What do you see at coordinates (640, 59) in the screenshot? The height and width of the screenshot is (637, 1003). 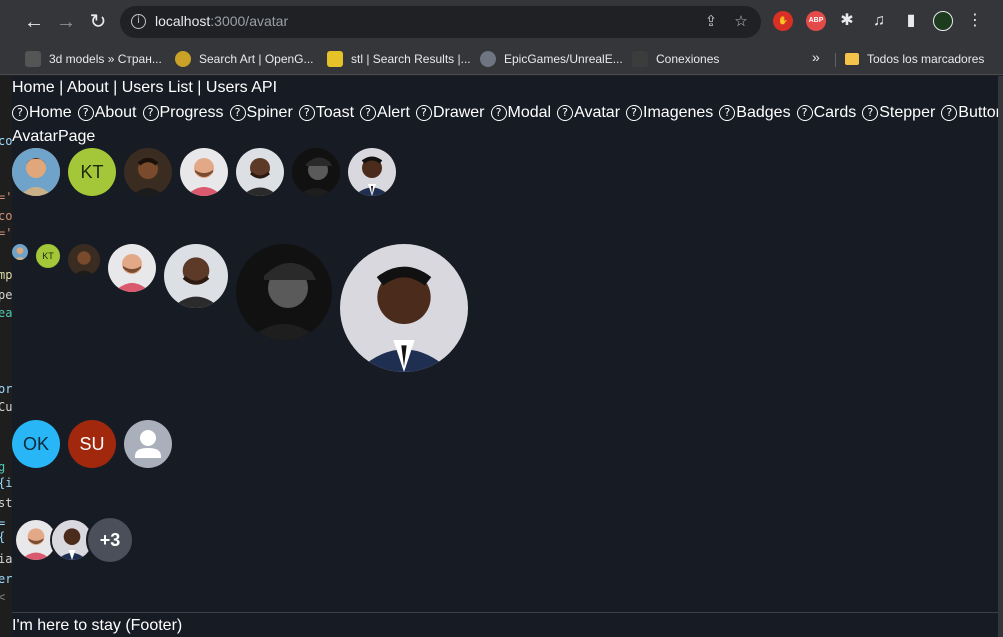 I see `epic-favicon-icon` at bounding box center [640, 59].